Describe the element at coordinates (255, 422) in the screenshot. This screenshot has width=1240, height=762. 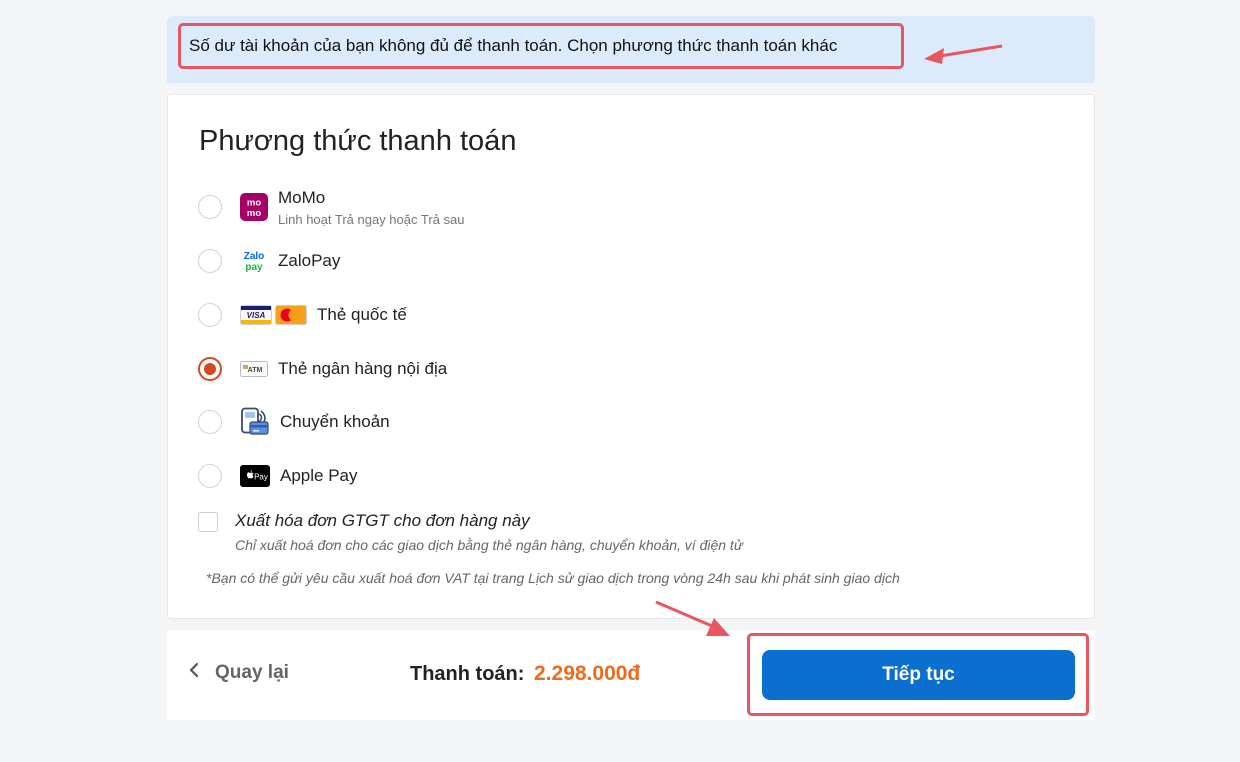
I see `bank-transfer-icon` at that location.